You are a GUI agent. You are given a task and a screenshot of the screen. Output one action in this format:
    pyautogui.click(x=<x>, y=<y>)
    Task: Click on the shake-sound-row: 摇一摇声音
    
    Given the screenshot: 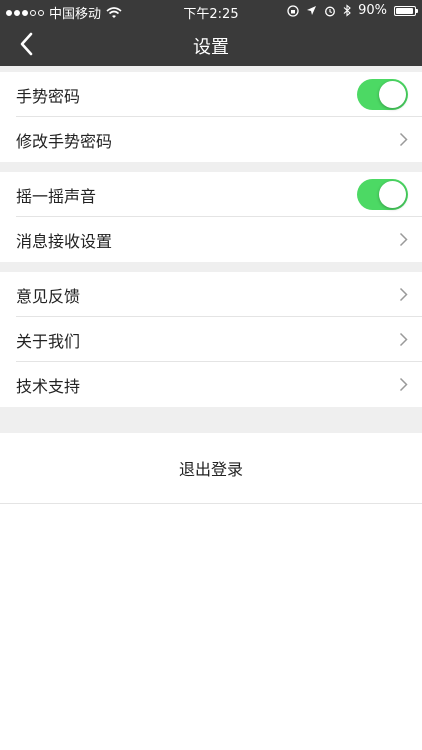 What is the action you would take?
    pyautogui.click(x=211, y=194)
    